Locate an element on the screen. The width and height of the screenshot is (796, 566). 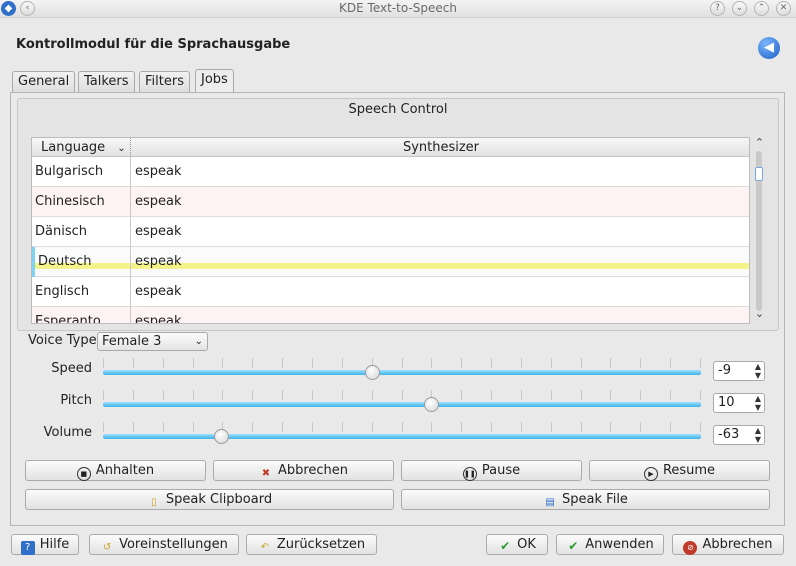
column-header-synthesizer: Synthesizer is located at coordinates (440, 147).